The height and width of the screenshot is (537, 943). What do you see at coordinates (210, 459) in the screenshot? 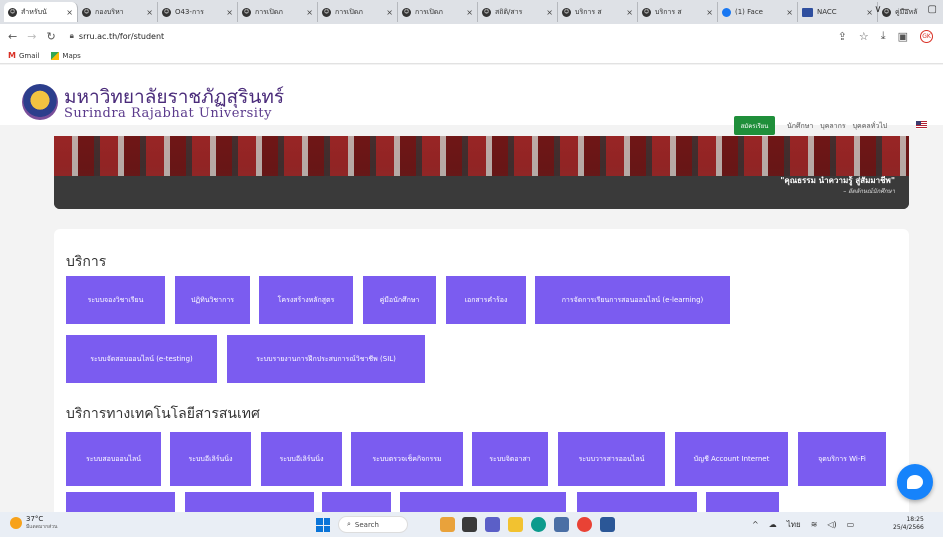
I see `it-service-e-learning-1: ระบบอีเลิร์นนิ่ง` at bounding box center [210, 459].